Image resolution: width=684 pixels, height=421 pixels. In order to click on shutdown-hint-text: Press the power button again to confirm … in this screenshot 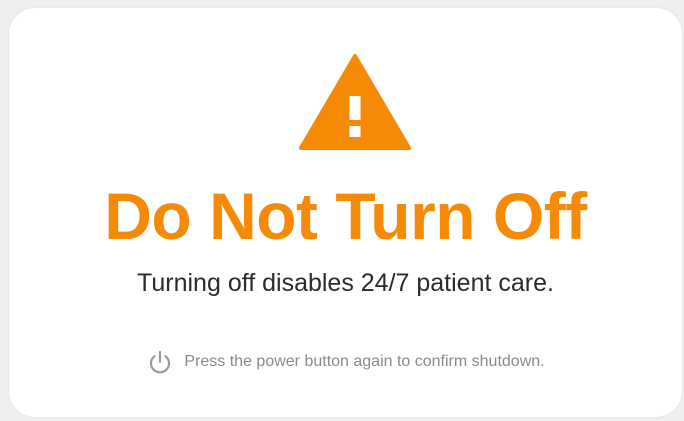, I will do `click(364, 361)`.